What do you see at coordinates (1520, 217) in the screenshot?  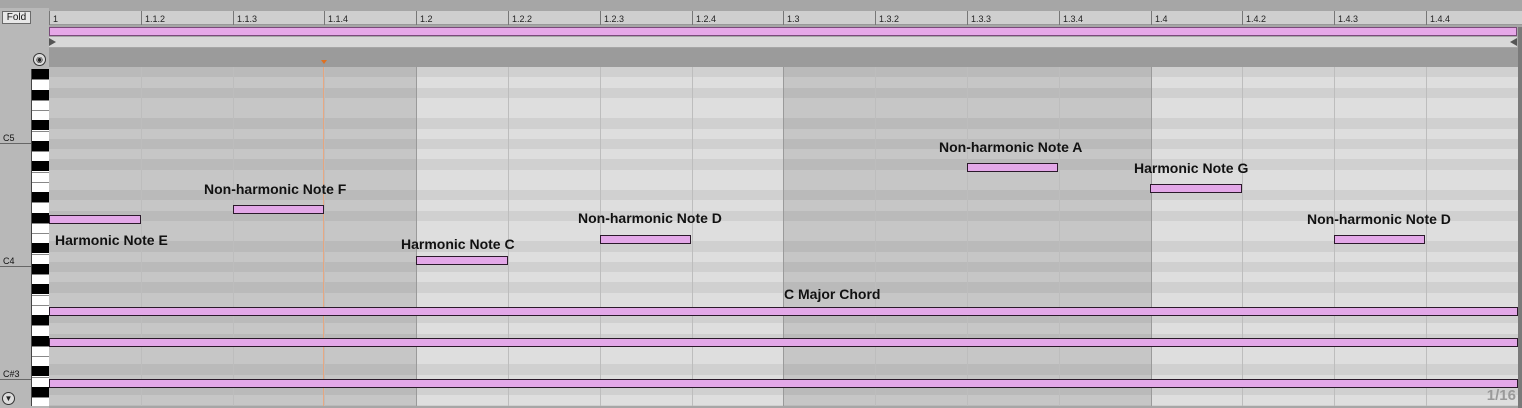 I see `right-edge-scroll` at bounding box center [1520, 217].